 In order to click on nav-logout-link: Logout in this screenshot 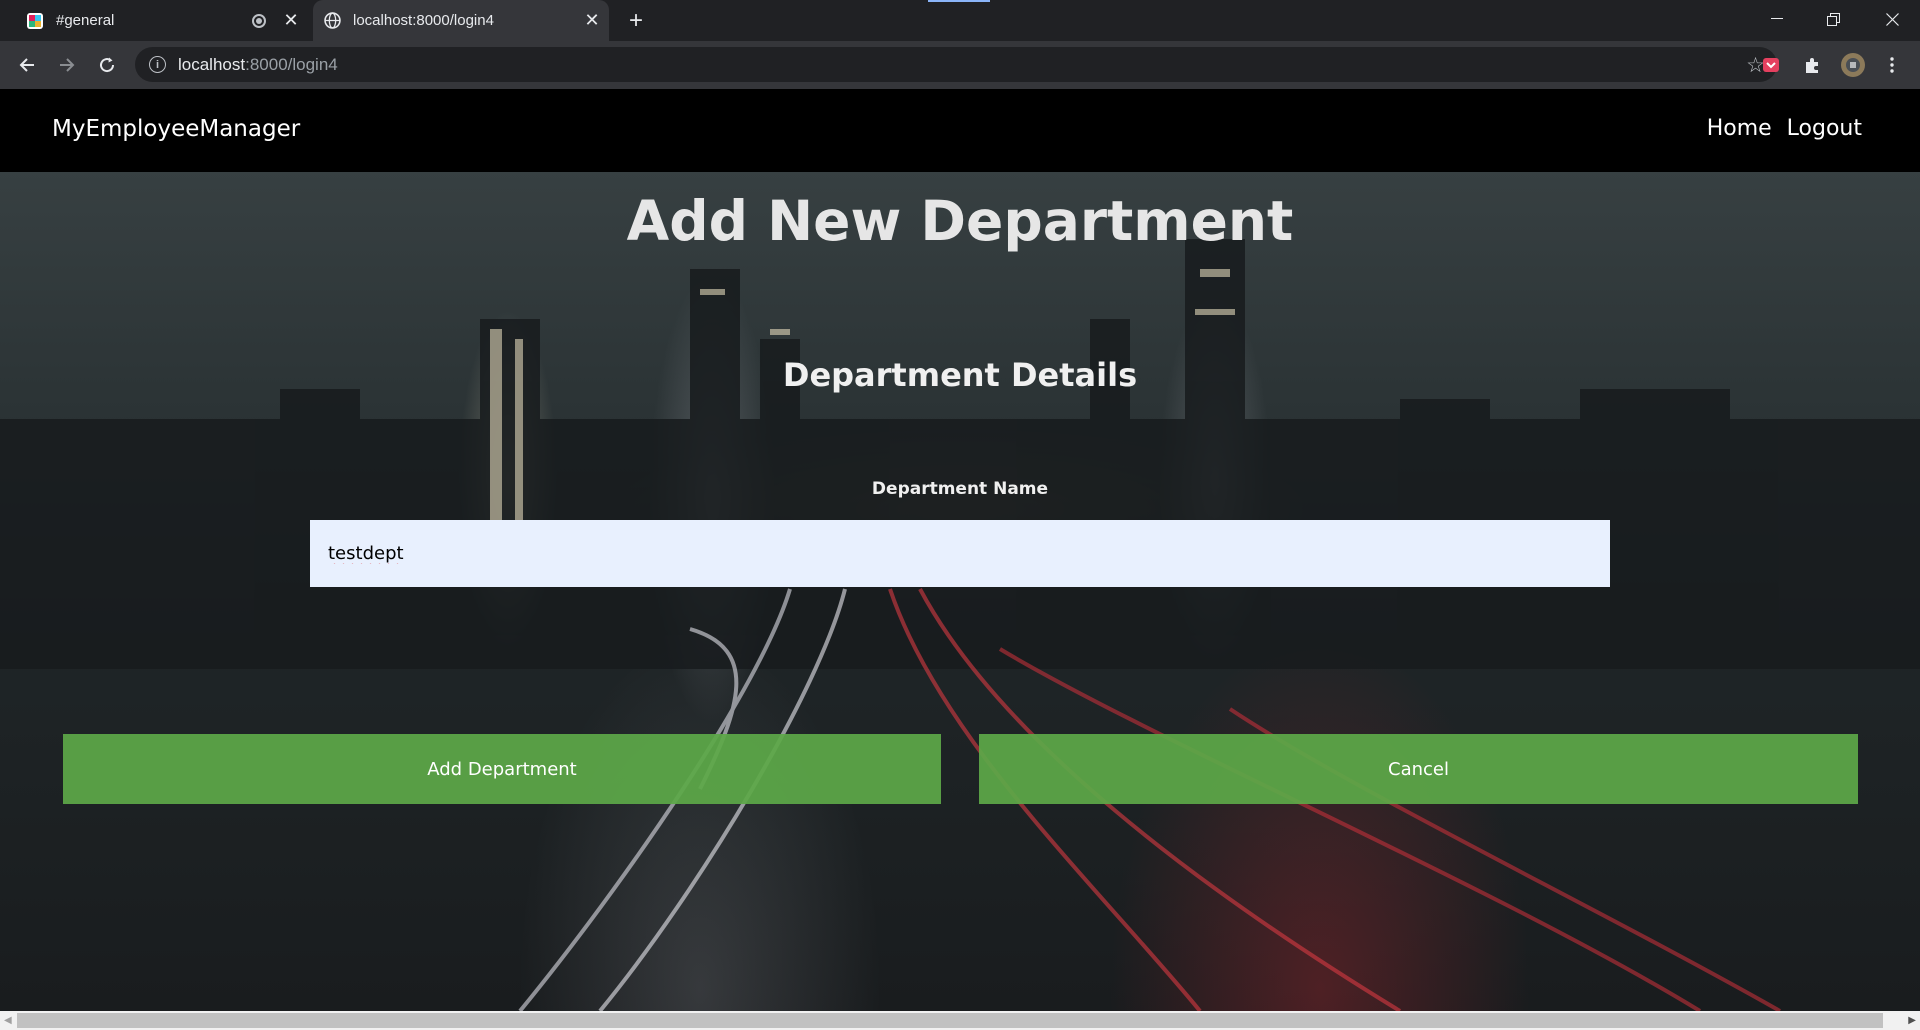, I will do `click(1824, 128)`.